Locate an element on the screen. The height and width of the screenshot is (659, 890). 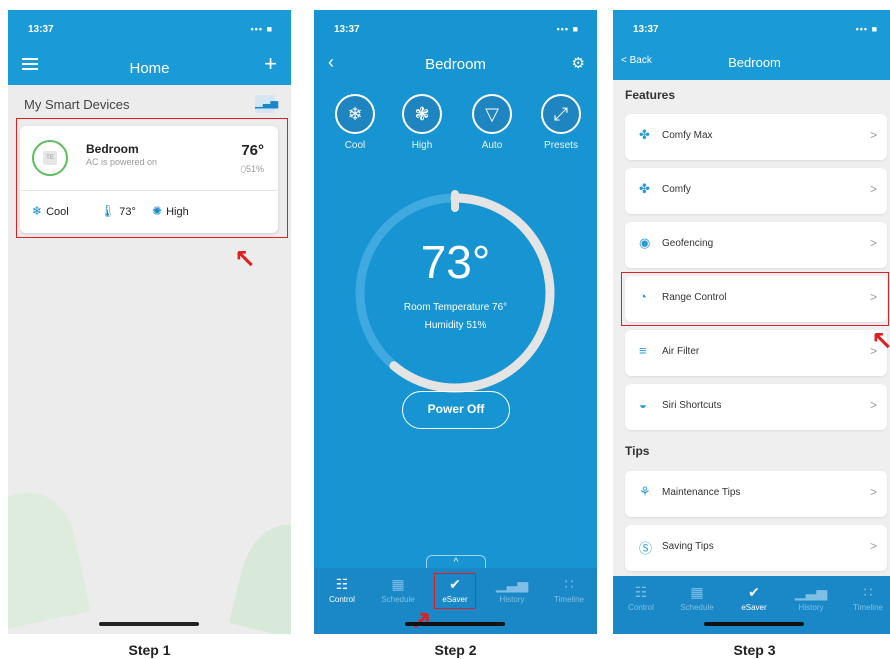
chevron-up-icon: ^ is located at coordinates (456, 562).